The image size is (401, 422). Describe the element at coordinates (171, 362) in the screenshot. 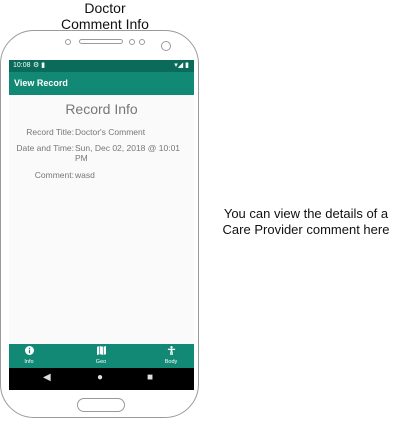

I see `nav-label-body: Body` at that location.